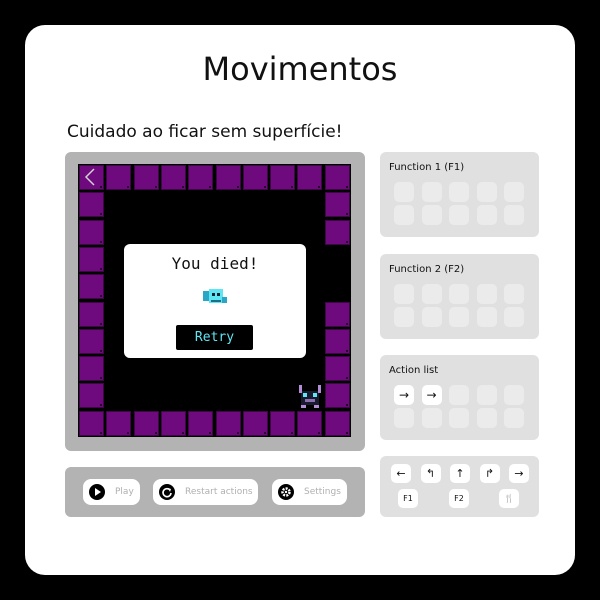 This screenshot has height=600, width=600. What do you see at coordinates (460, 473) in the screenshot?
I see `up-arrow-key: ↑` at bounding box center [460, 473].